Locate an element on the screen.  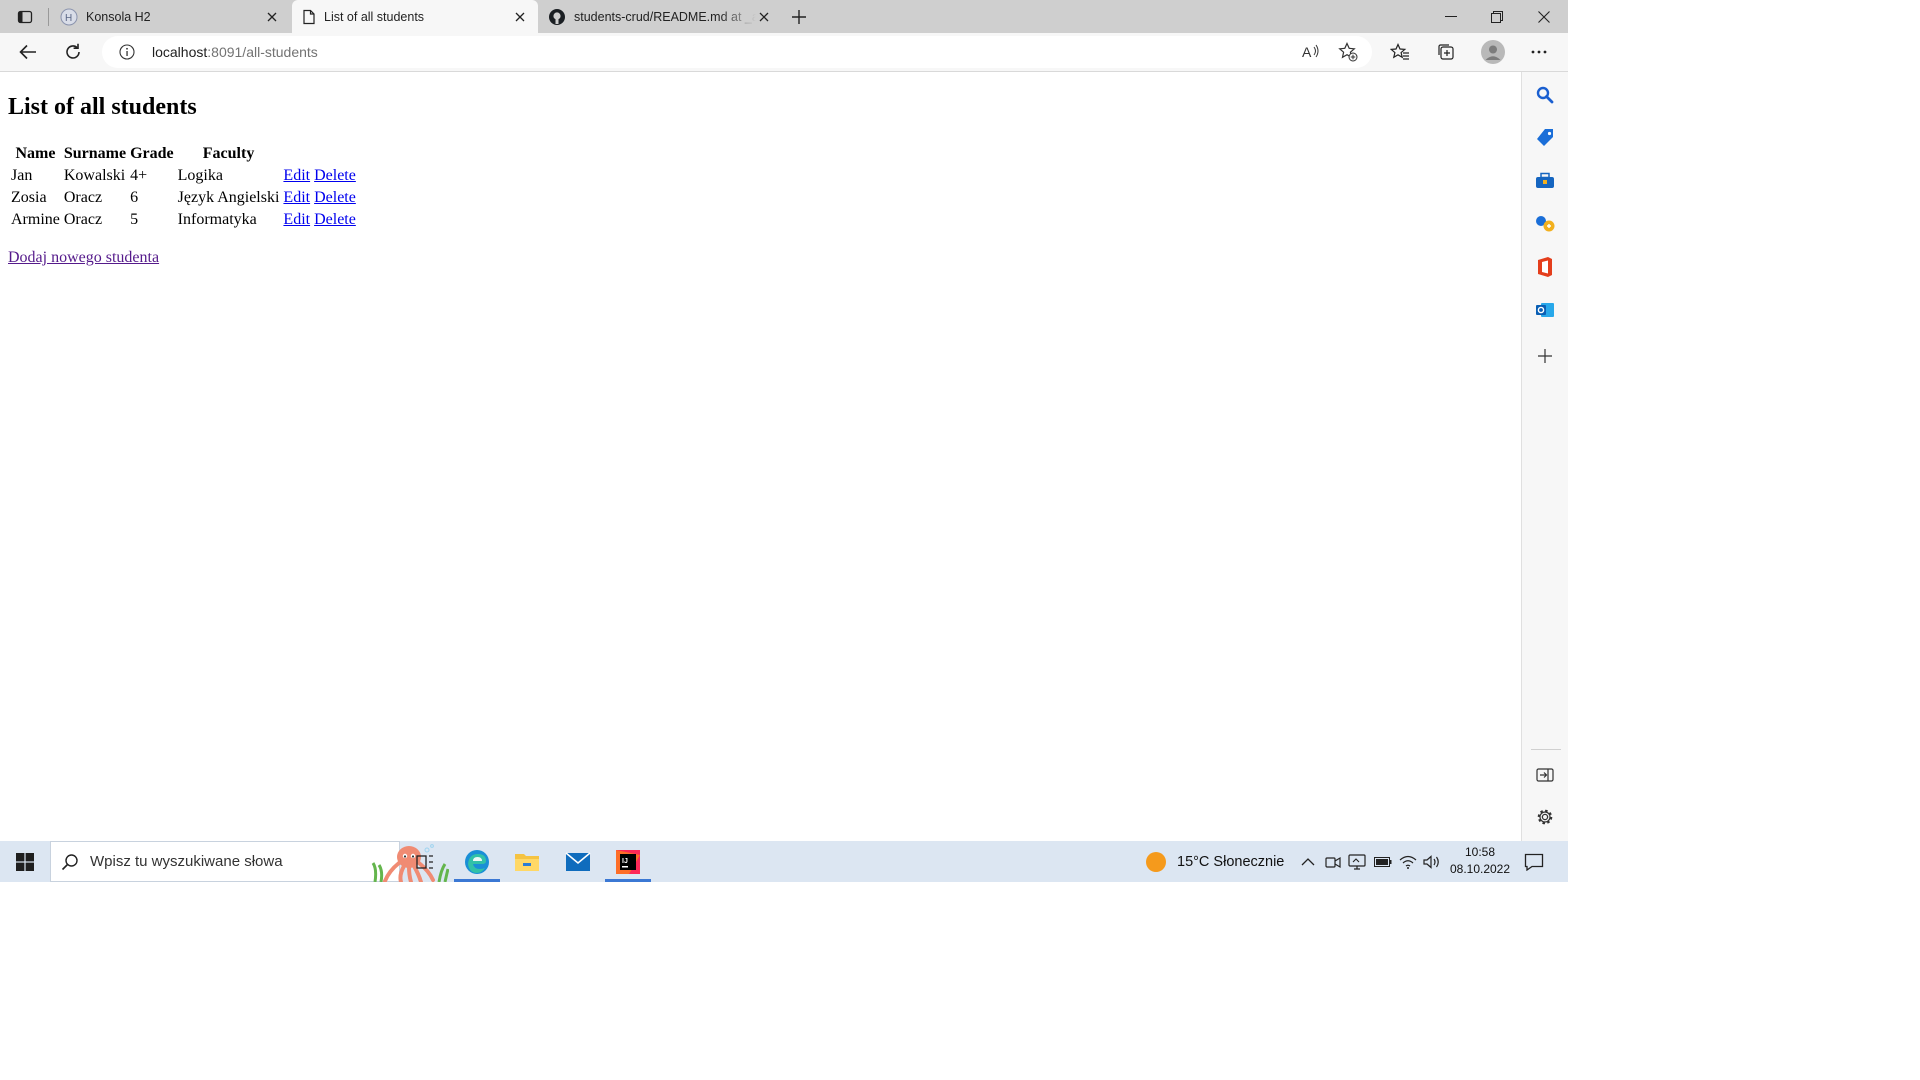
page-favicon is located at coordinates (309, 17).